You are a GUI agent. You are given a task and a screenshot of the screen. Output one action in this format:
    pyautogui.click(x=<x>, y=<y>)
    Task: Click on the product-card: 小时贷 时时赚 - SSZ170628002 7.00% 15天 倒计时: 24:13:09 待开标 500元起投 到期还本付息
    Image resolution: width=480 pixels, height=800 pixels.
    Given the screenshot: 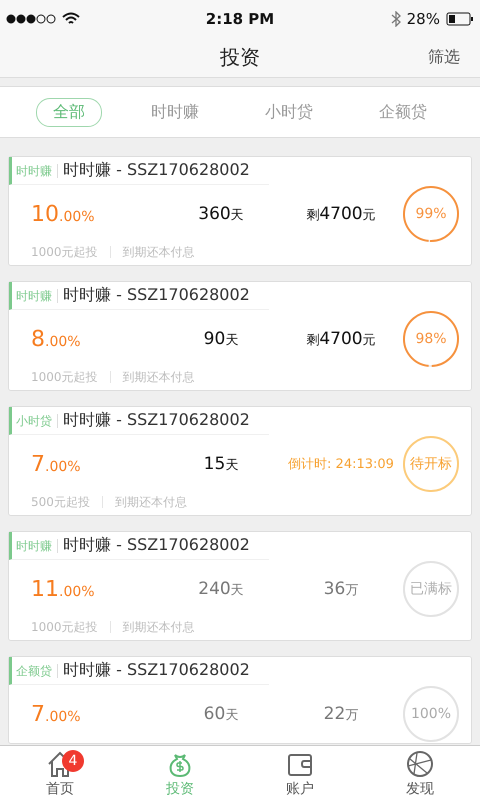 What is the action you would take?
    pyautogui.click(x=240, y=461)
    